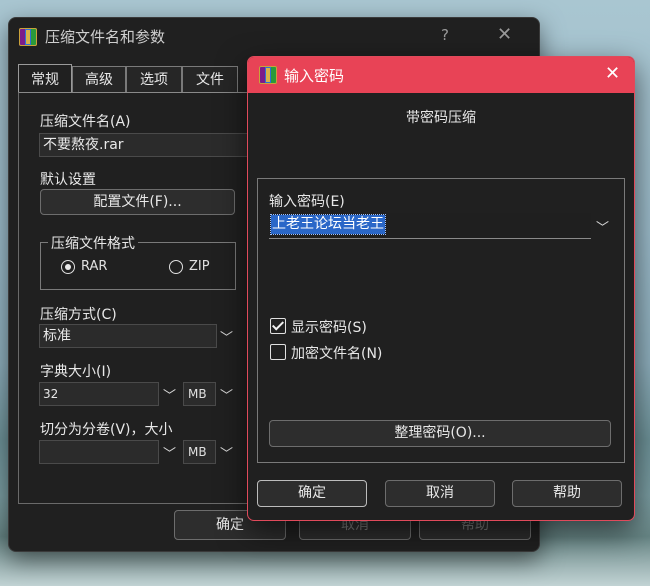 Image resolution: width=650 pixels, height=586 pixels. What do you see at coordinates (278, 352) in the screenshot?
I see `encrypt-filenames-checkbox` at bounding box center [278, 352].